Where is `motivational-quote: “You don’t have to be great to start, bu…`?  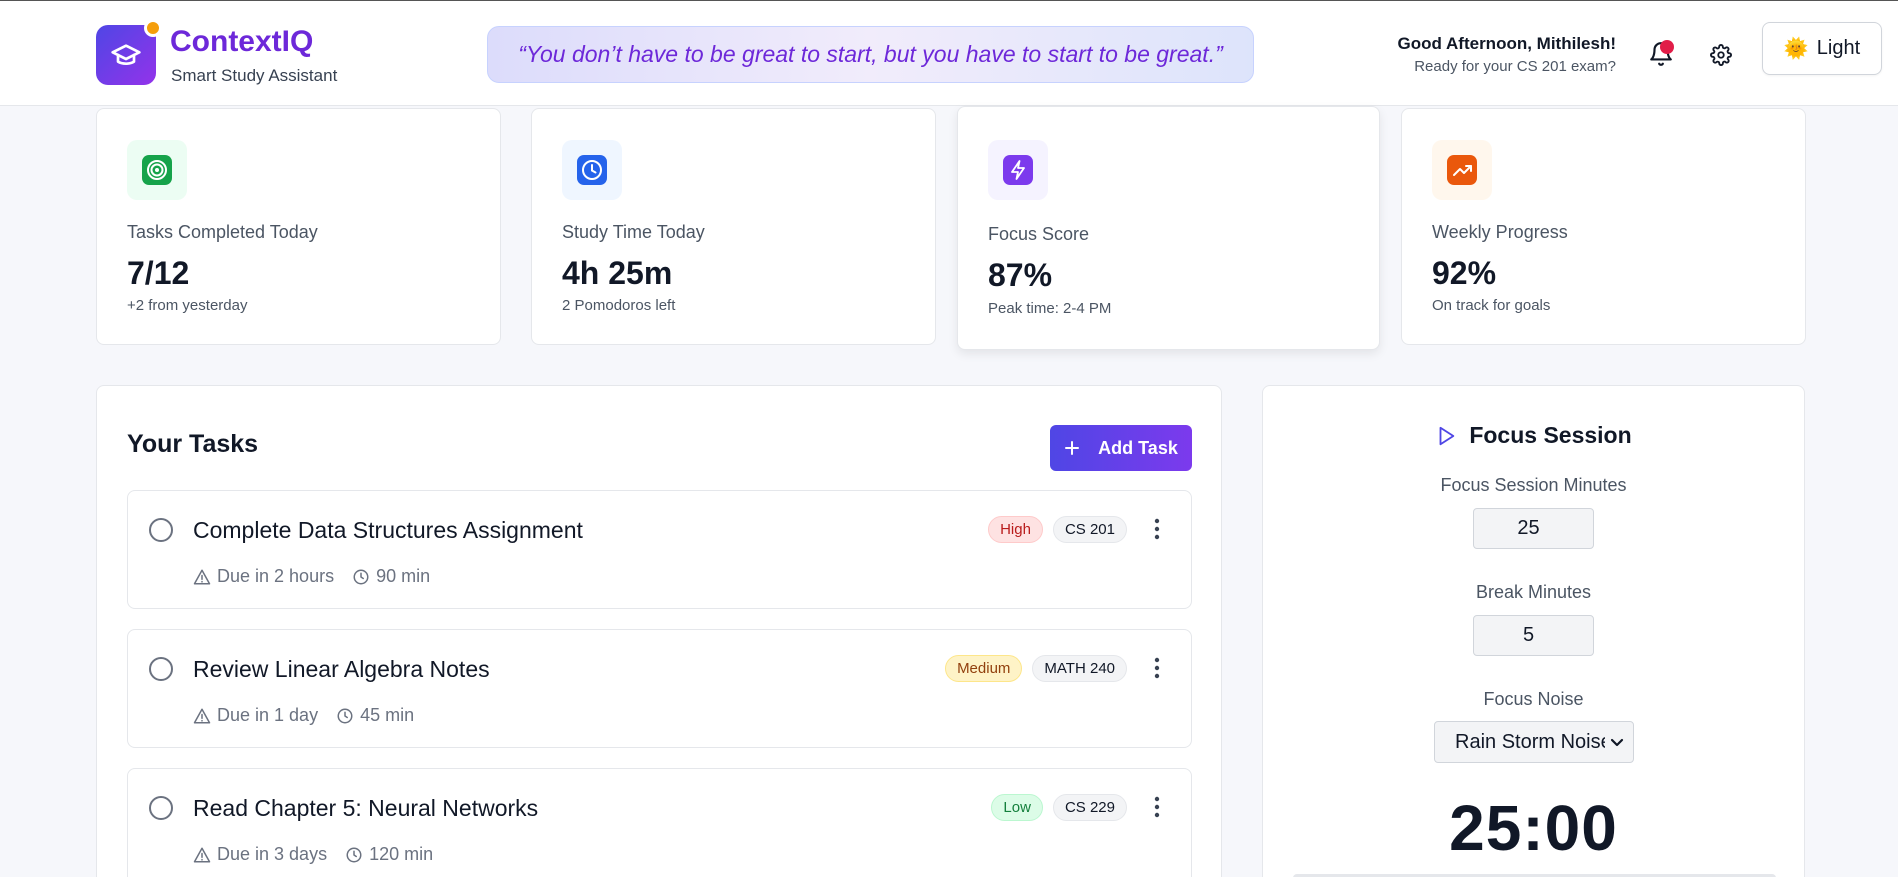
motivational-quote: “You don’t have to be great to start, bu… is located at coordinates (870, 54).